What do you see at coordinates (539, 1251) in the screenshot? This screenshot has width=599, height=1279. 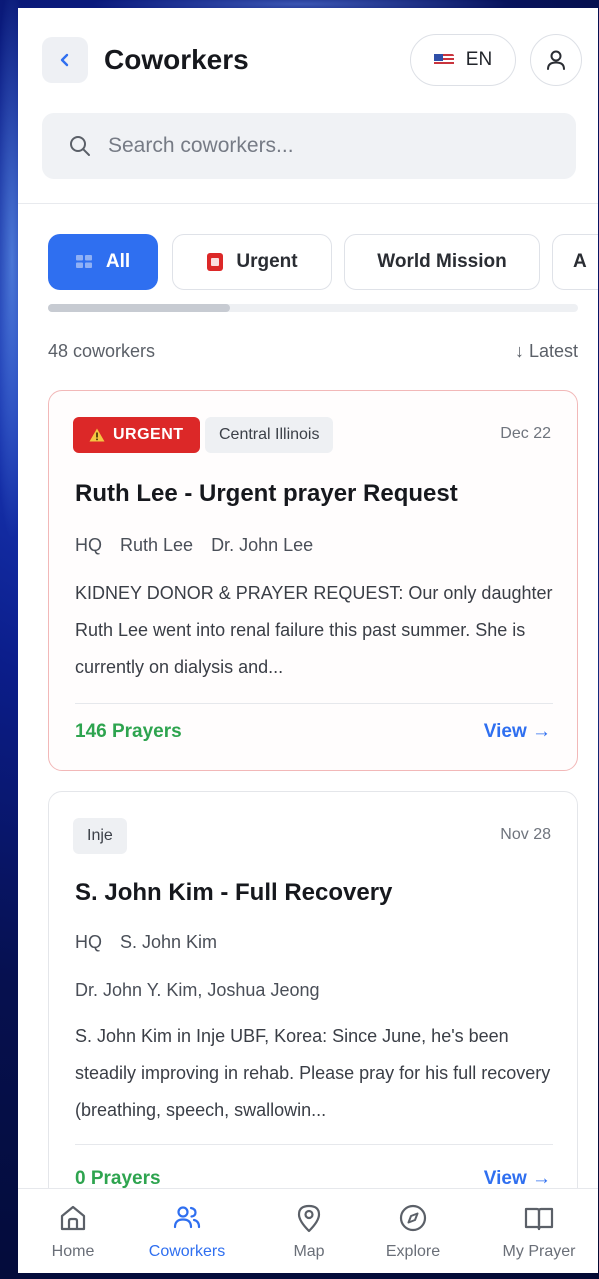 I see `nav-label: My Prayer` at bounding box center [539, 1251].